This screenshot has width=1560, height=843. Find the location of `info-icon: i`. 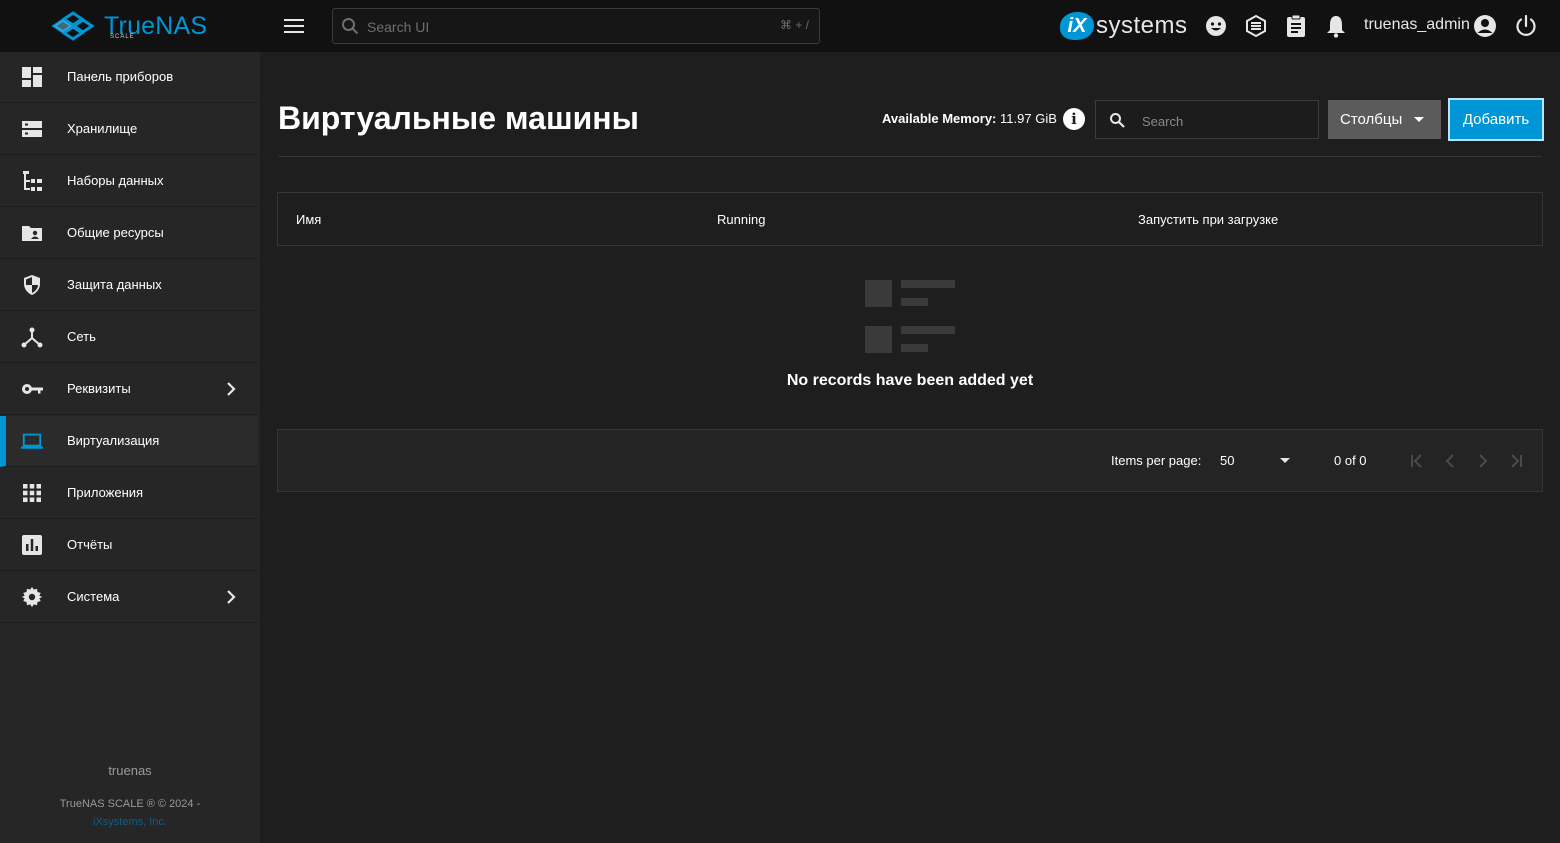

info-icon: i is located at coordinates (1074, 119).